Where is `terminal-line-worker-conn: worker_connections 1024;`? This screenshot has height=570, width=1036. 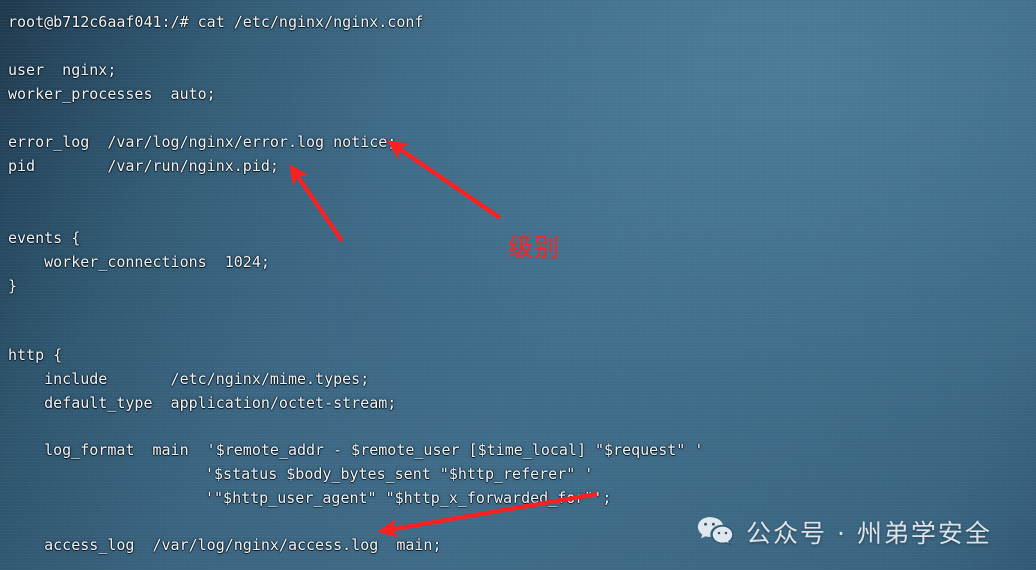
terminal-line-worker-conn: worker_connections 1024; is located at coordinates (139, 262).